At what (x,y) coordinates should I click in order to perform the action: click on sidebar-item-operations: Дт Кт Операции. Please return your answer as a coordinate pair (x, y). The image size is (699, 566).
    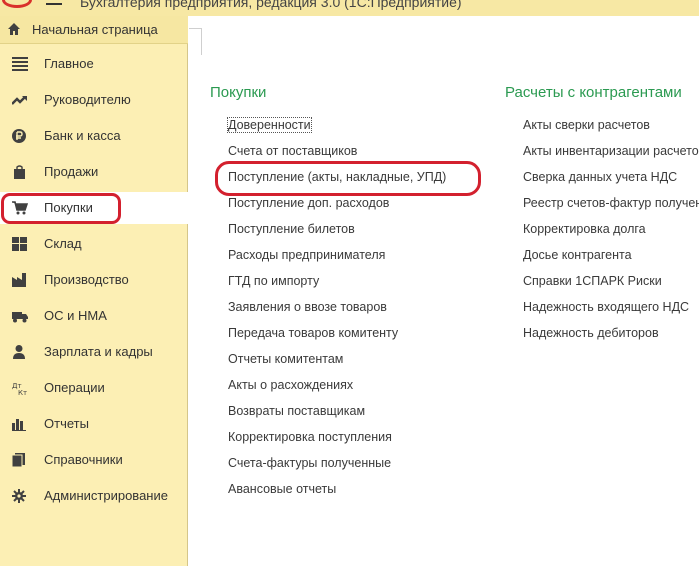
    Looking at the image, I should click on (94, 388).